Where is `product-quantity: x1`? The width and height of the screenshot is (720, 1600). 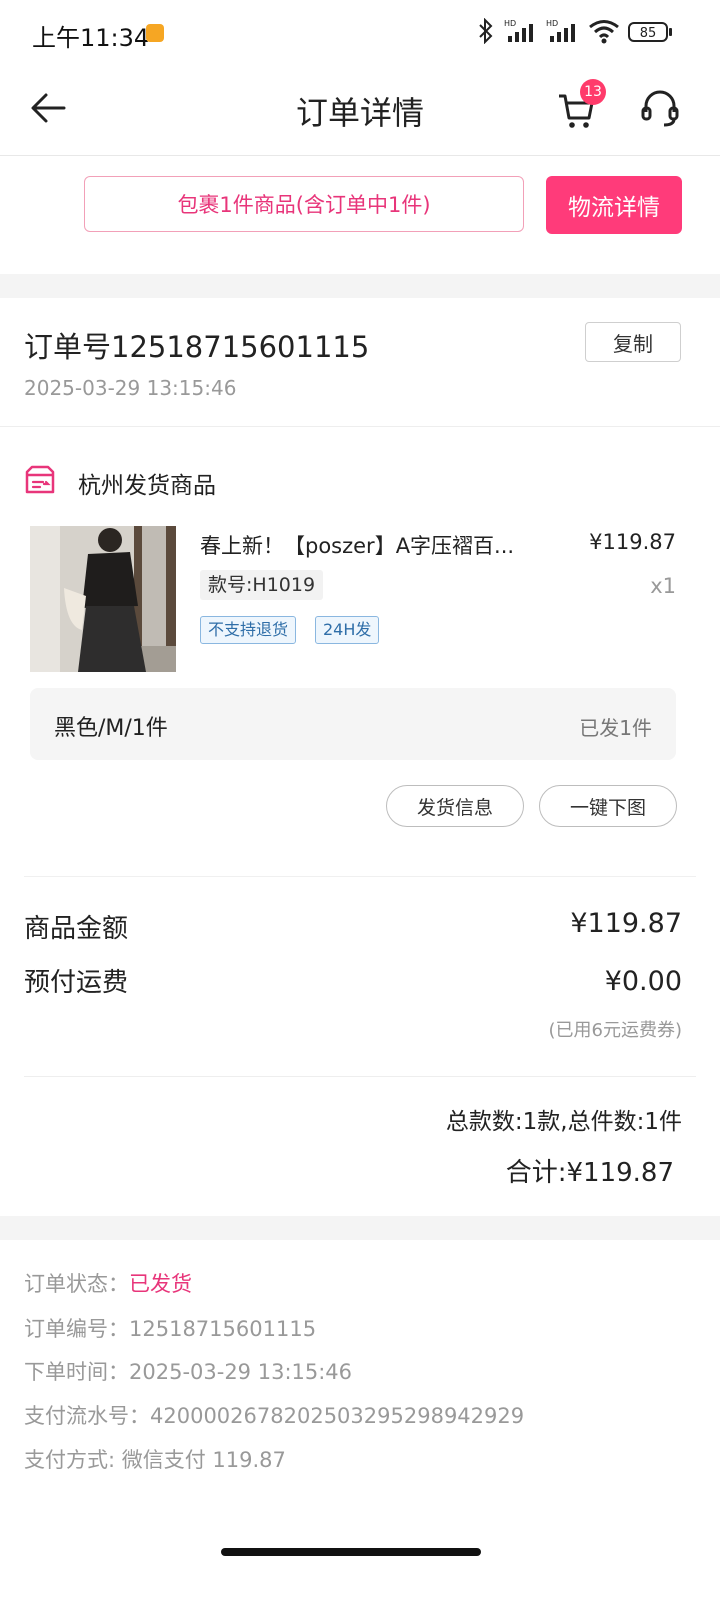 product-quantity: x1 is located at coordinates (663, 586).